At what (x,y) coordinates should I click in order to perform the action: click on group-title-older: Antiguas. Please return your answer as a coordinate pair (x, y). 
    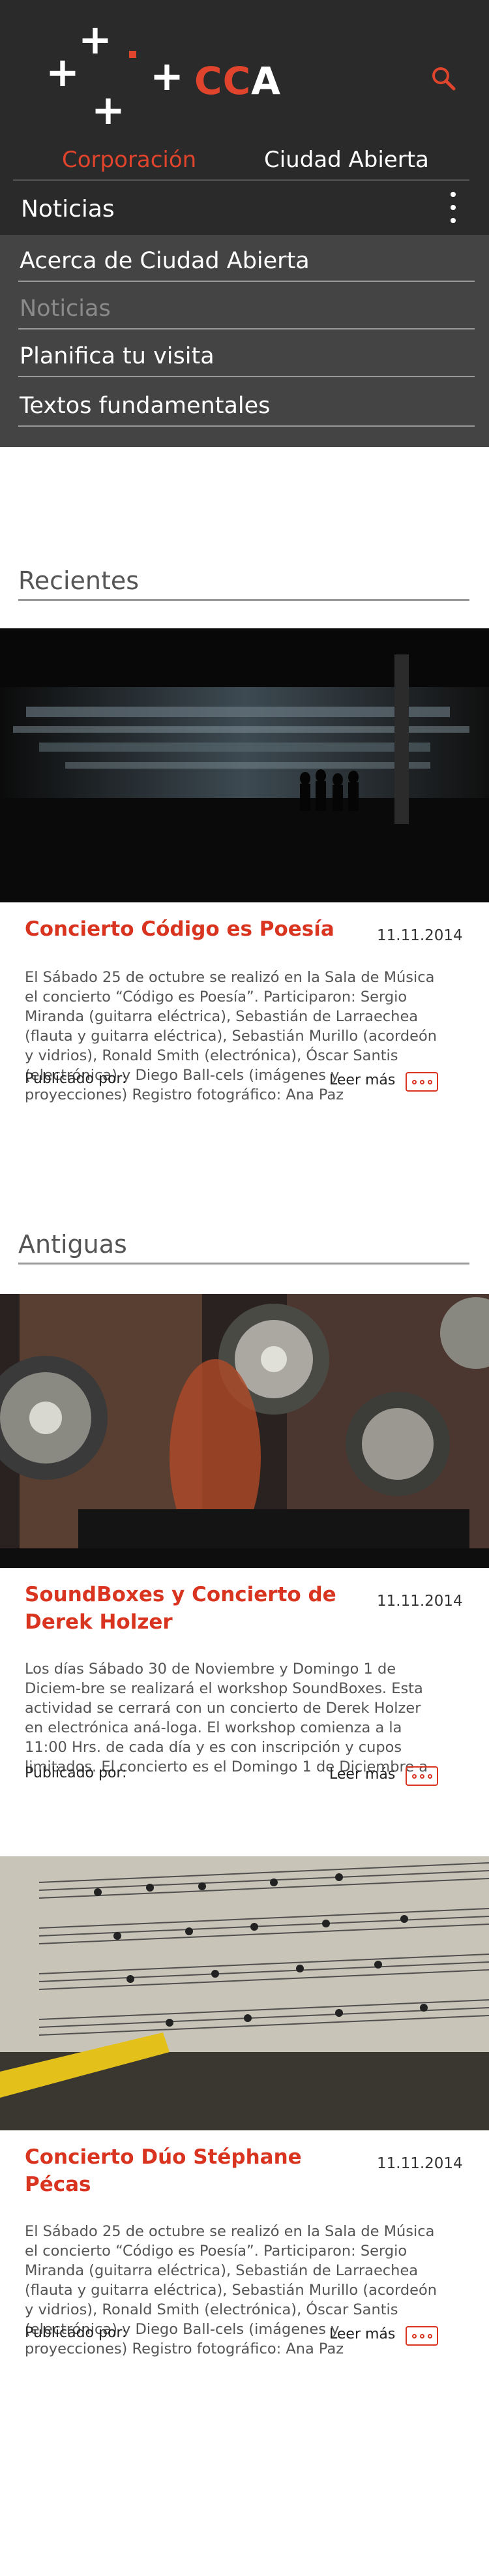
    Looking at the image, I should click on (243, 1247).